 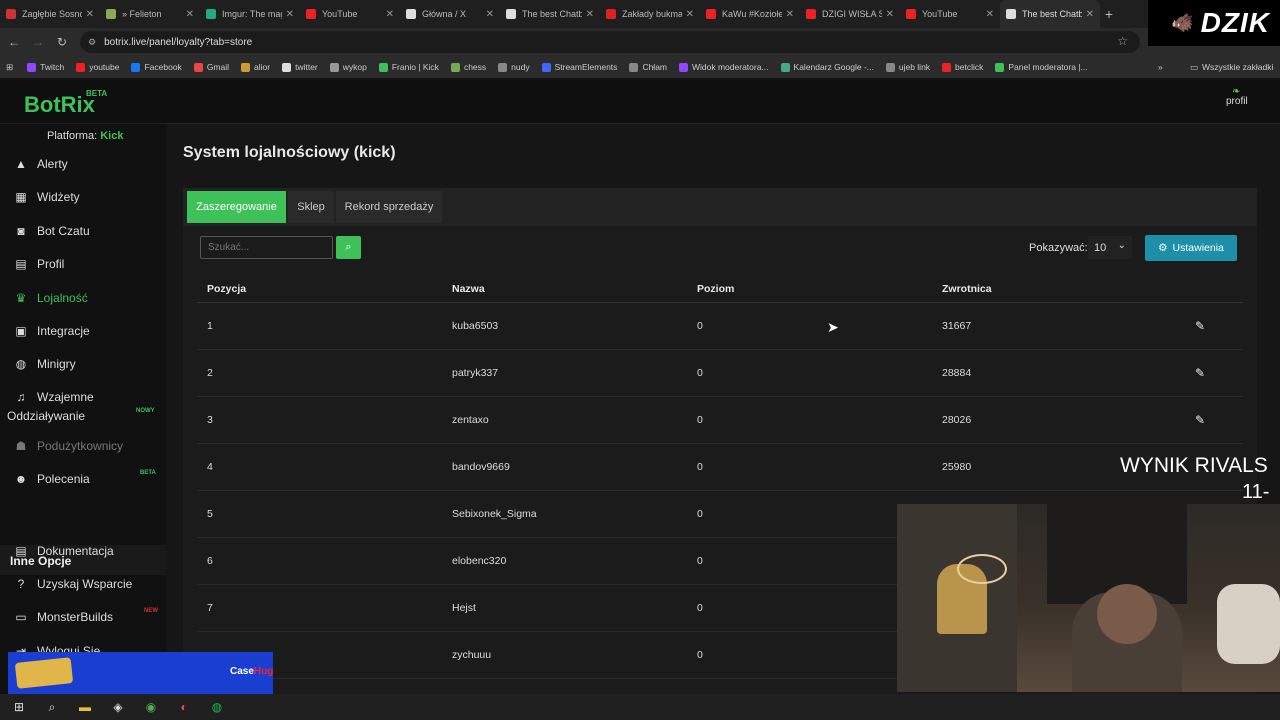 I want to click on bookmark-item: Facebook, so click(x=156, y=67).